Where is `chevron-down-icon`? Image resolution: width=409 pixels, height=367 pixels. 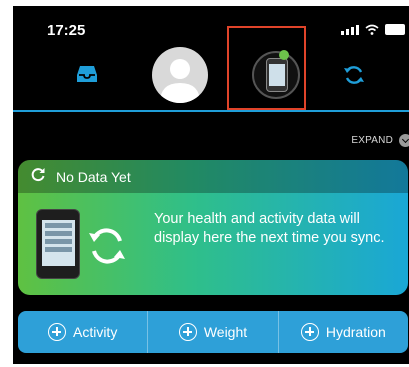 chevron-down-icon is located at coordinates (404, 140).